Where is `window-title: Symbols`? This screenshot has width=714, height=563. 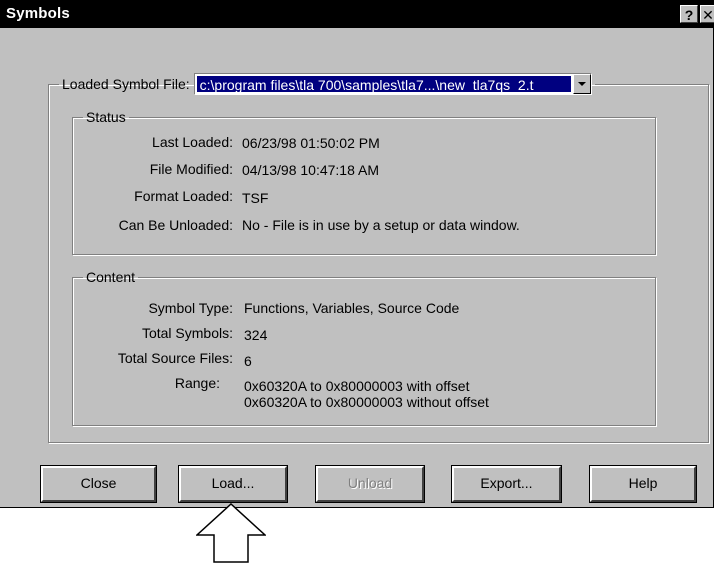
window-title: Symbols is located at coordinates (38, 13).